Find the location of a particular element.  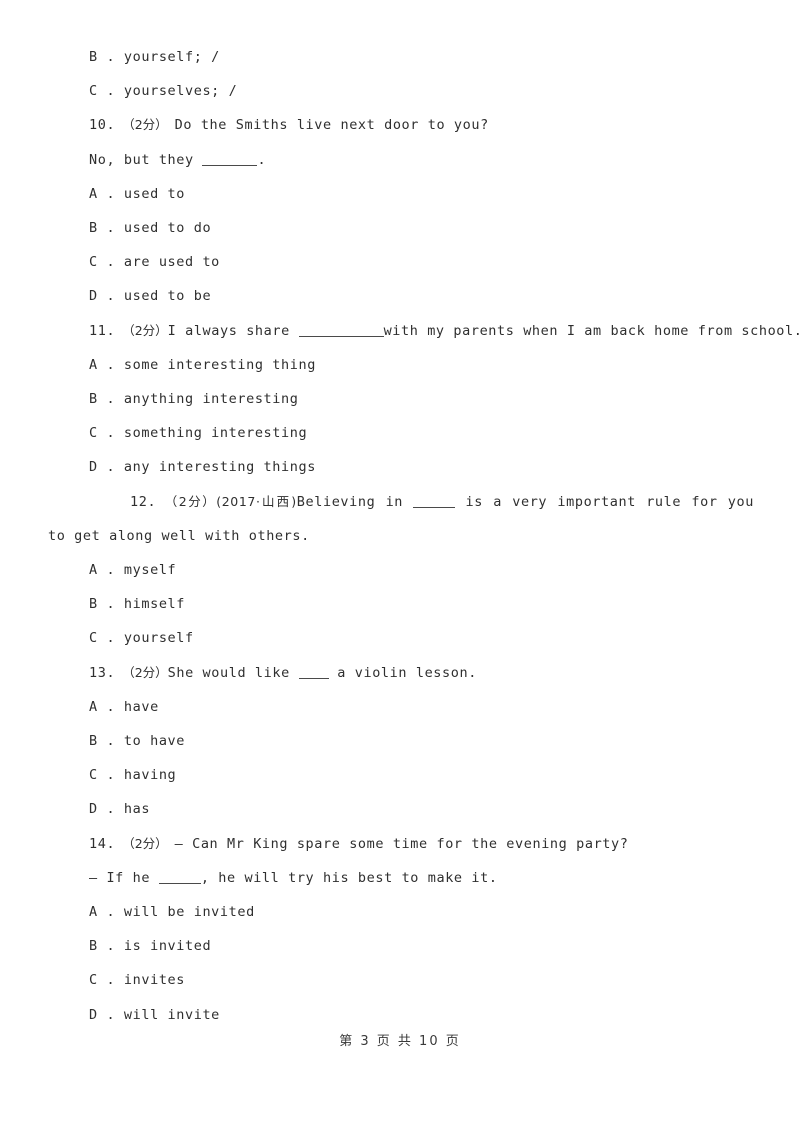

question-10-prompt-before: No, but they is located at coordinates (146, 159).